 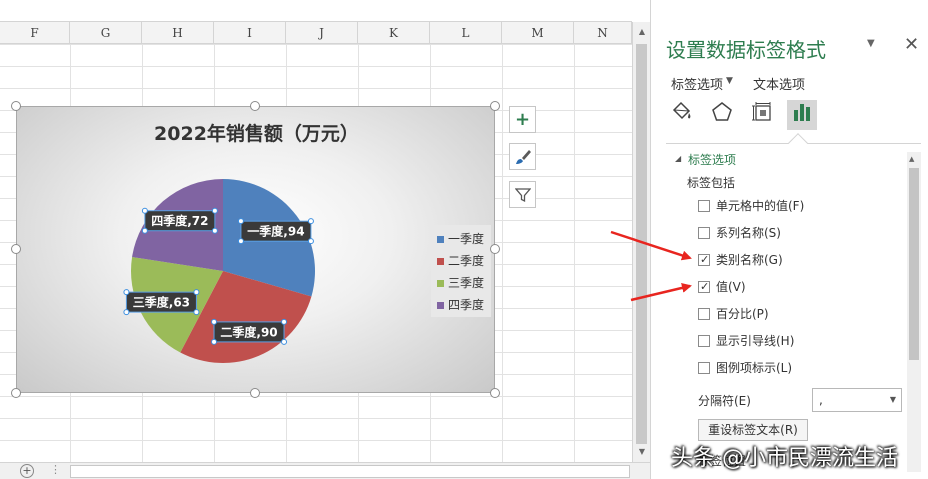 What do you see at coordinates (712, 159) in the screenshot?
I see `section-label-options: 标签选项` at bounding box center [712, 159].